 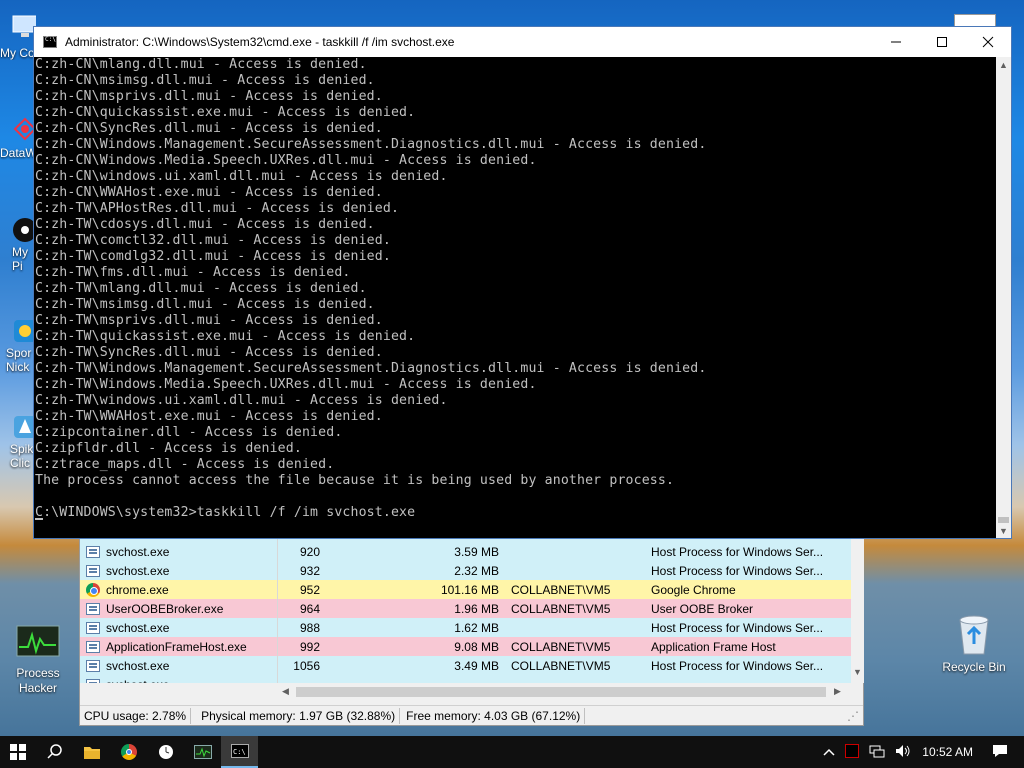 I want to click on console-vertical-scrollbar: ▲ ▼, so click(x=1003, y=297).